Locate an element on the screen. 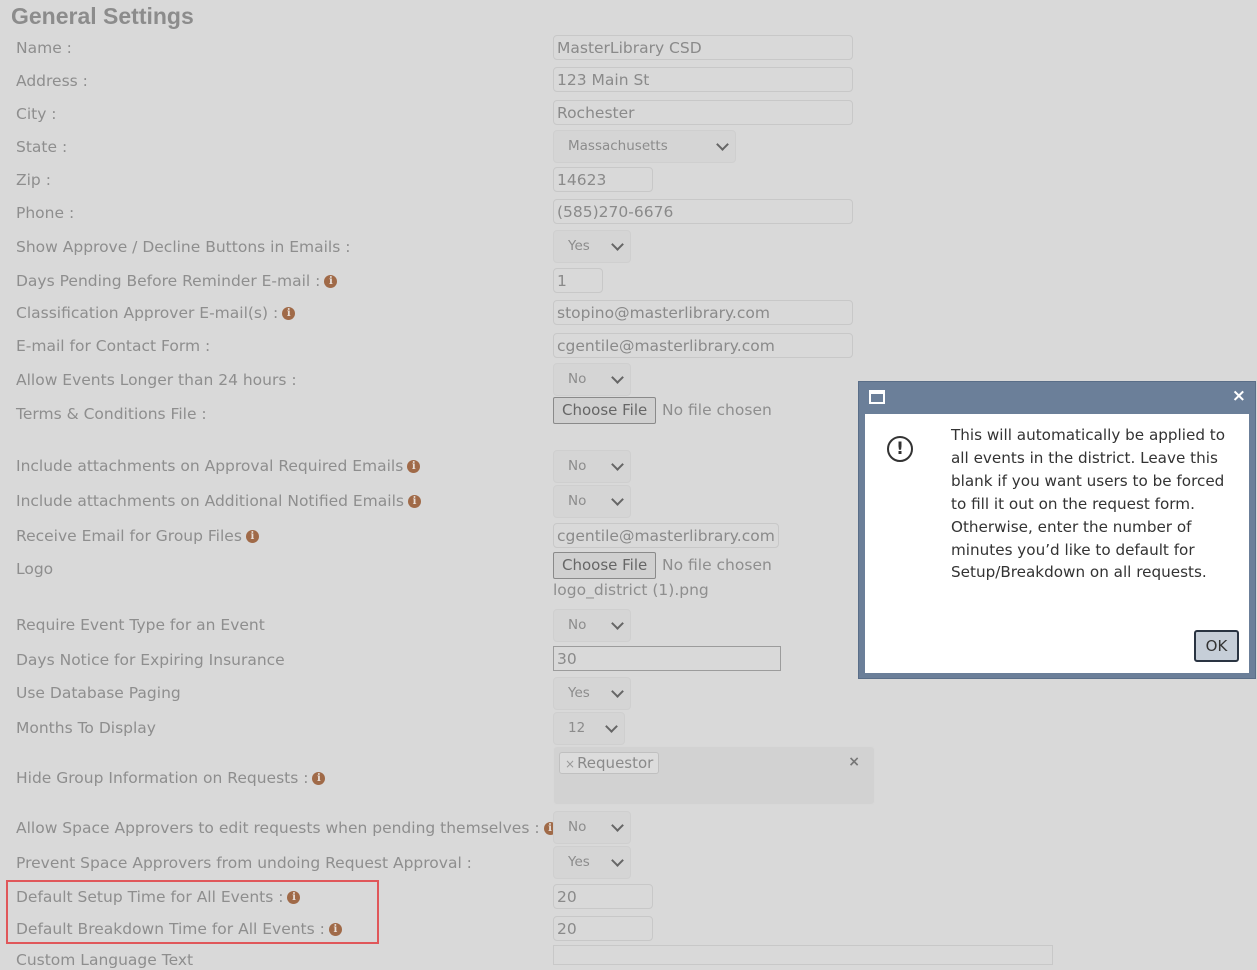  logo-label: Logo is located at coordinates (35, 569).